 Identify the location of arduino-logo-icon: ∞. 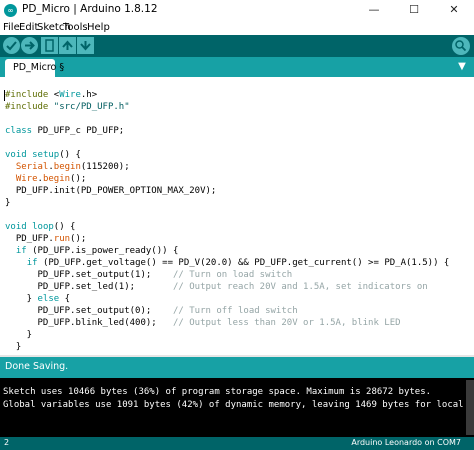
(10, 10).